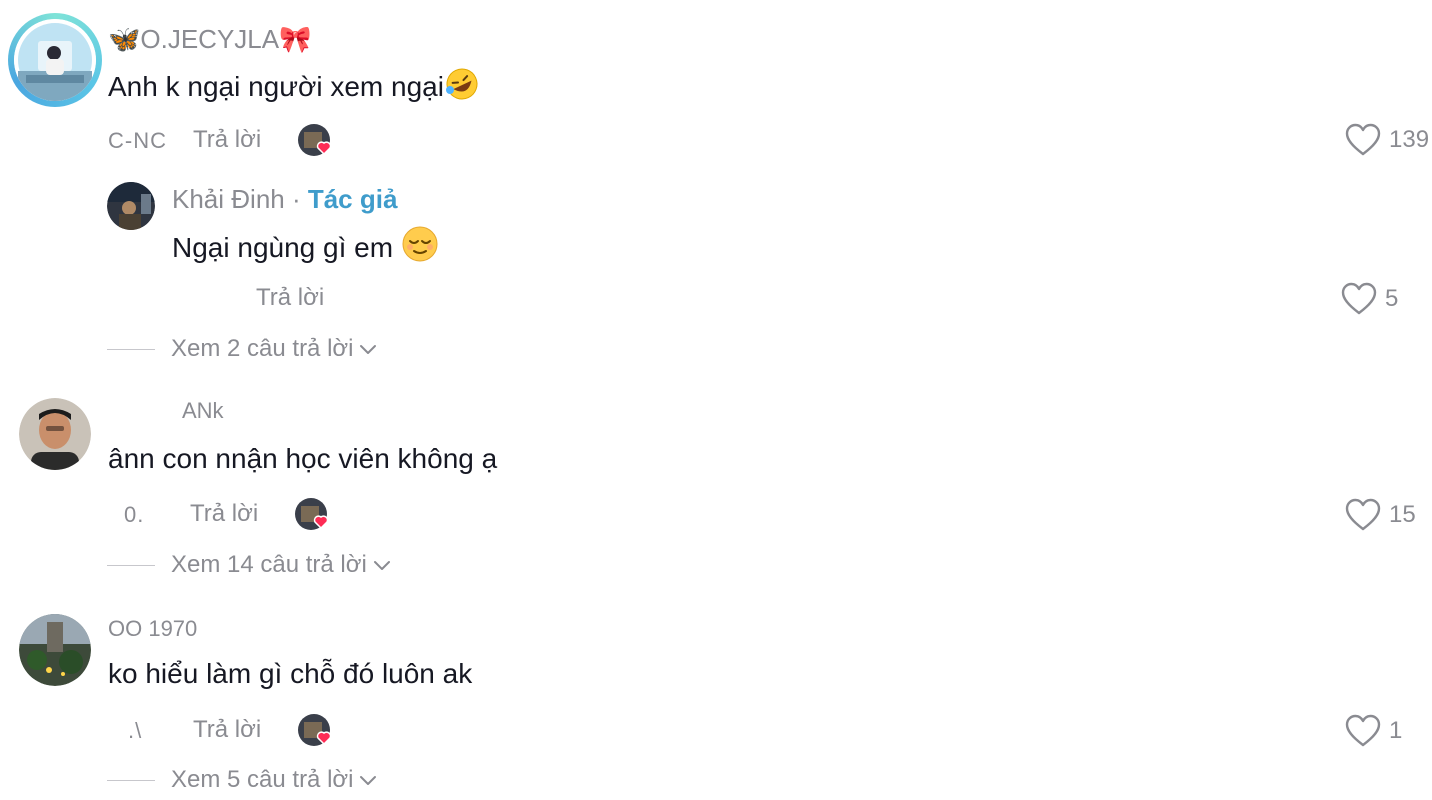 Image resolution: width=1432 pixels, height=800 pixels. Describe the element at coordinates (290, 673) in the screenshot. I see `comment-text: ko hiểu làm gì chỗ đó luôn ak` at that location.